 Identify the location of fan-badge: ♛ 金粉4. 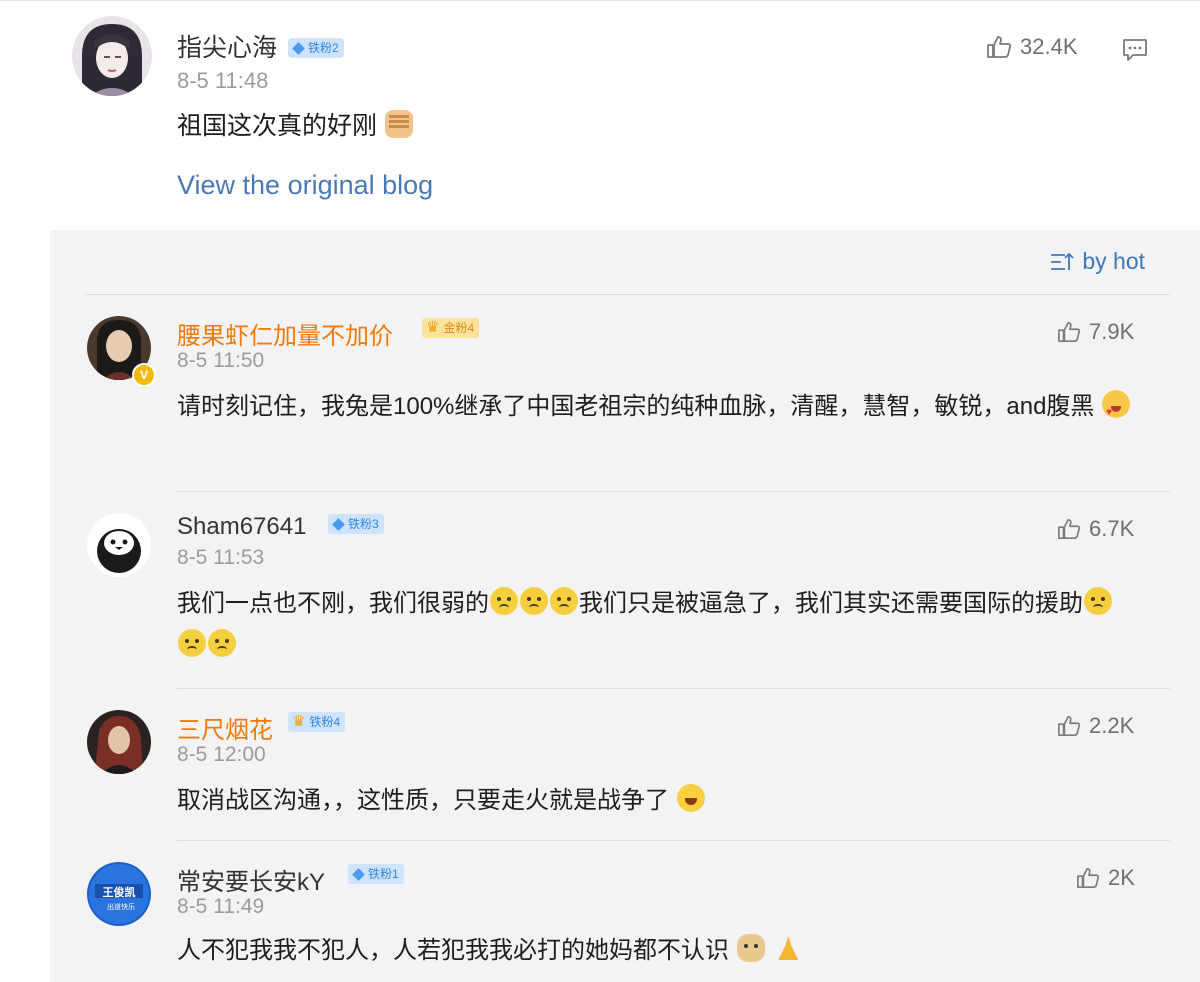
(451, 328).